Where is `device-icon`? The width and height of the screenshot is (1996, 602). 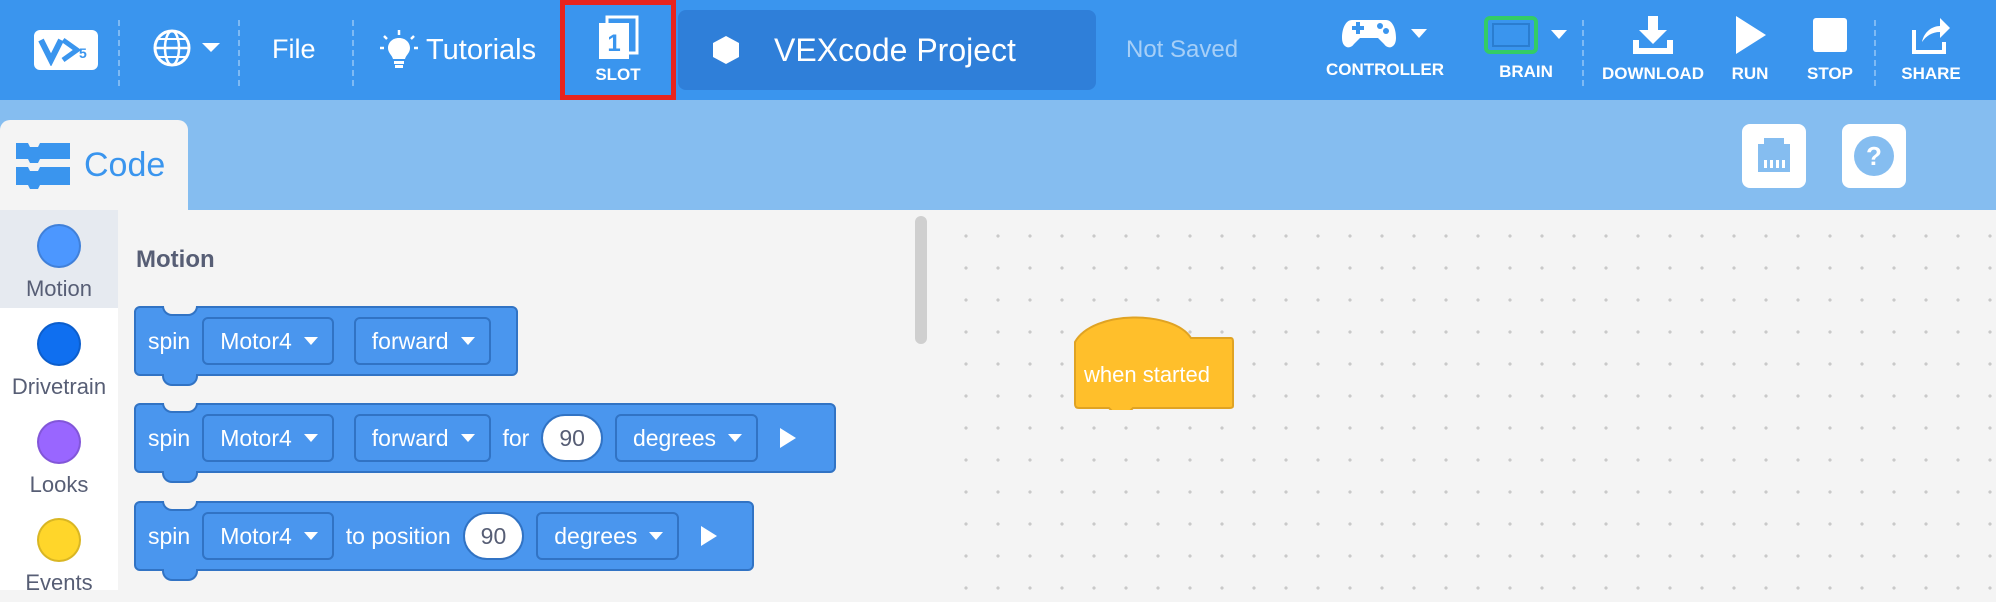 device-icon is located at coordinates (1774, 155).